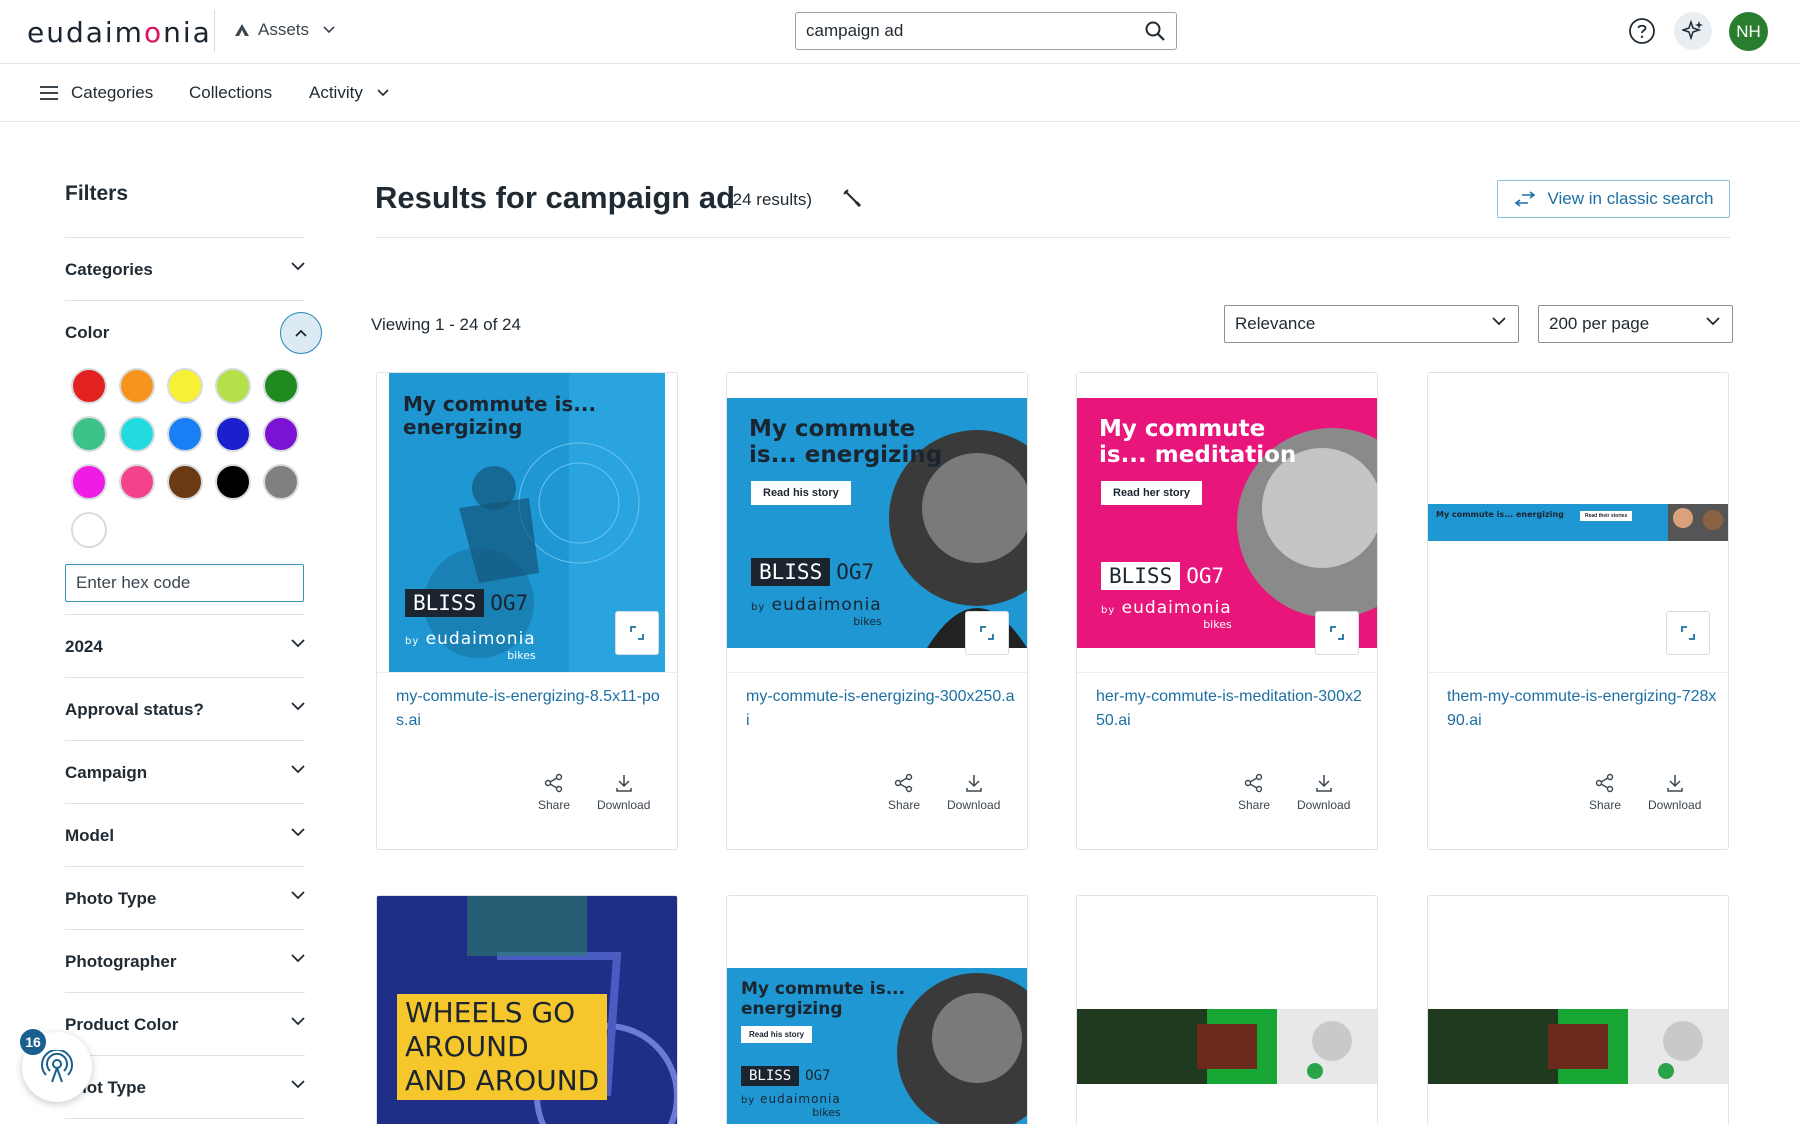  Describe the element at coordinates (1155, 31) in the screenshot. I see `search-icon` at that location.